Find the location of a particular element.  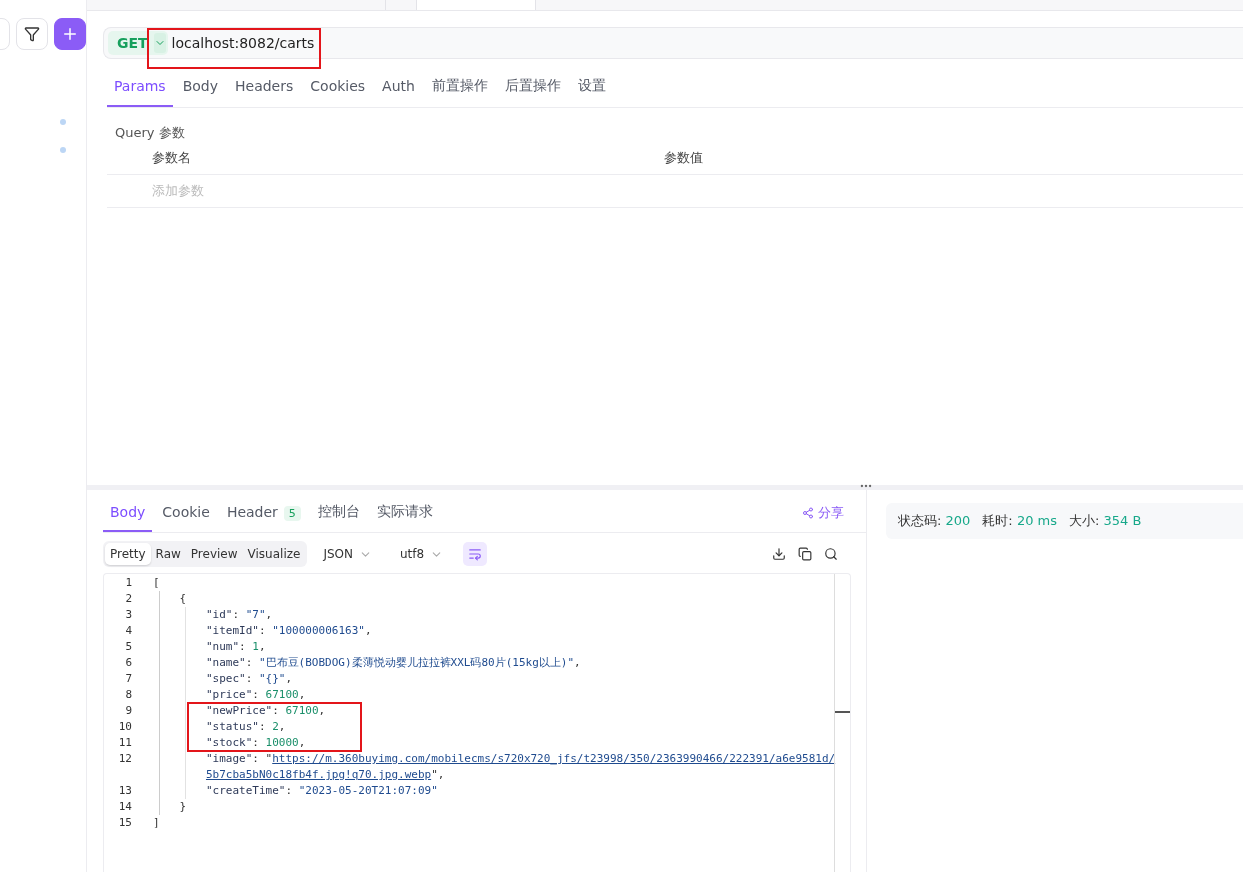

response-tab: Header 5 is located at coordinates (263, 513).